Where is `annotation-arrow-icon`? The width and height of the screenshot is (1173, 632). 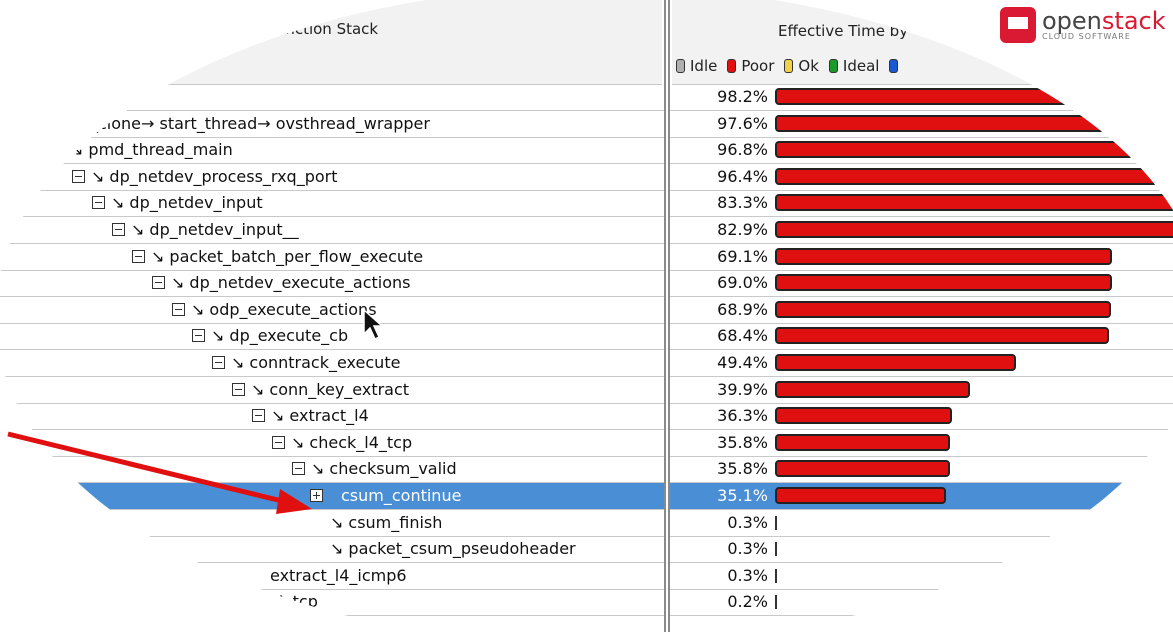 annotation-arrow-icon is located at coordinates (159, 472).